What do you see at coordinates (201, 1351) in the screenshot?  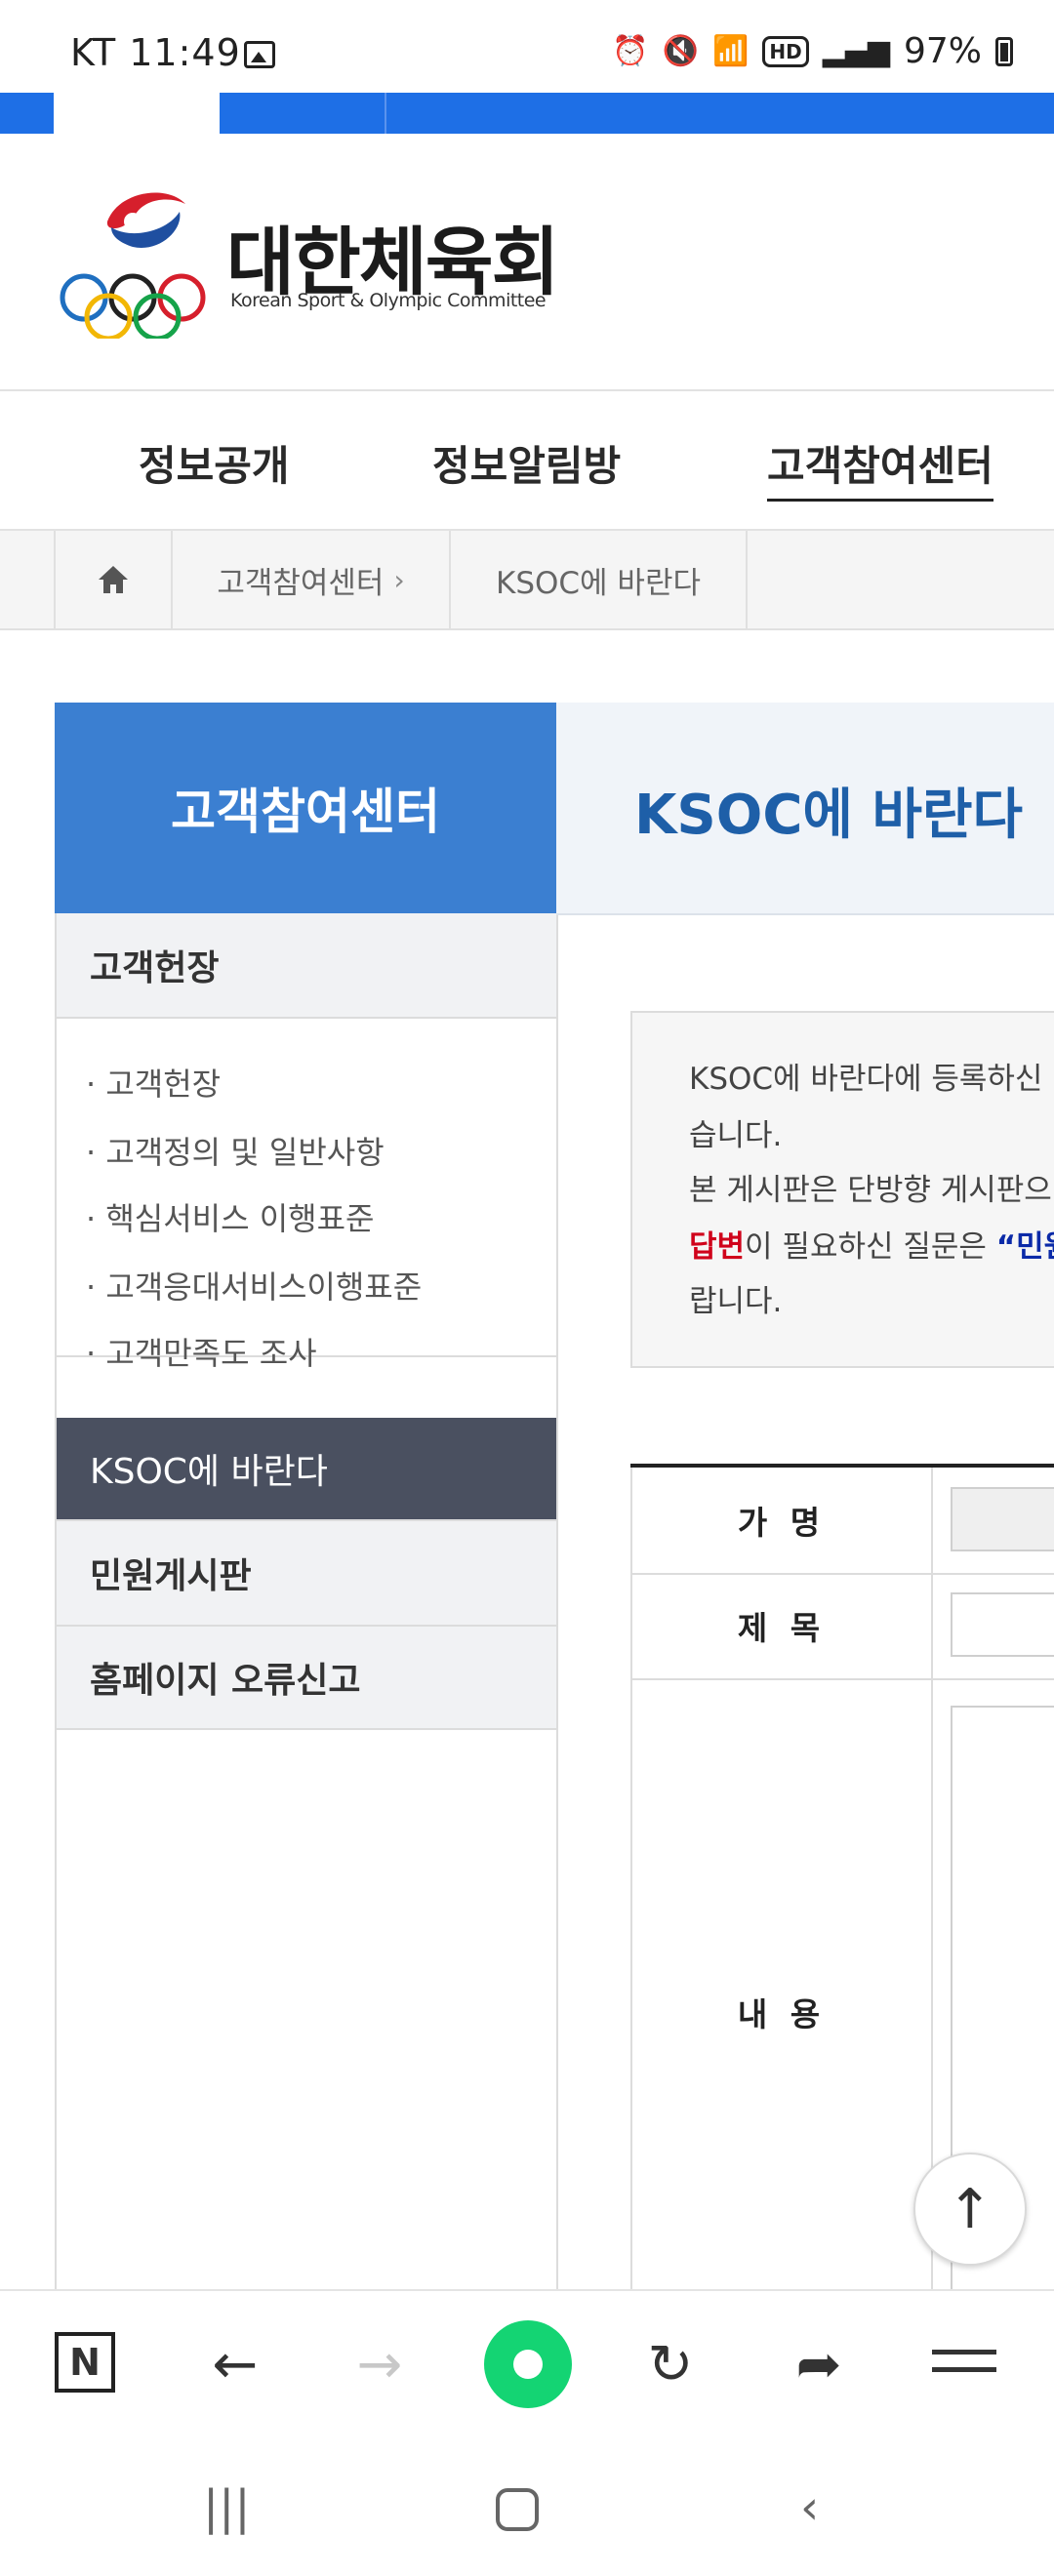 I see `submenu-item-satisfaction-survey: · 고객만족도 조사` at bounding box center [201, 1351].